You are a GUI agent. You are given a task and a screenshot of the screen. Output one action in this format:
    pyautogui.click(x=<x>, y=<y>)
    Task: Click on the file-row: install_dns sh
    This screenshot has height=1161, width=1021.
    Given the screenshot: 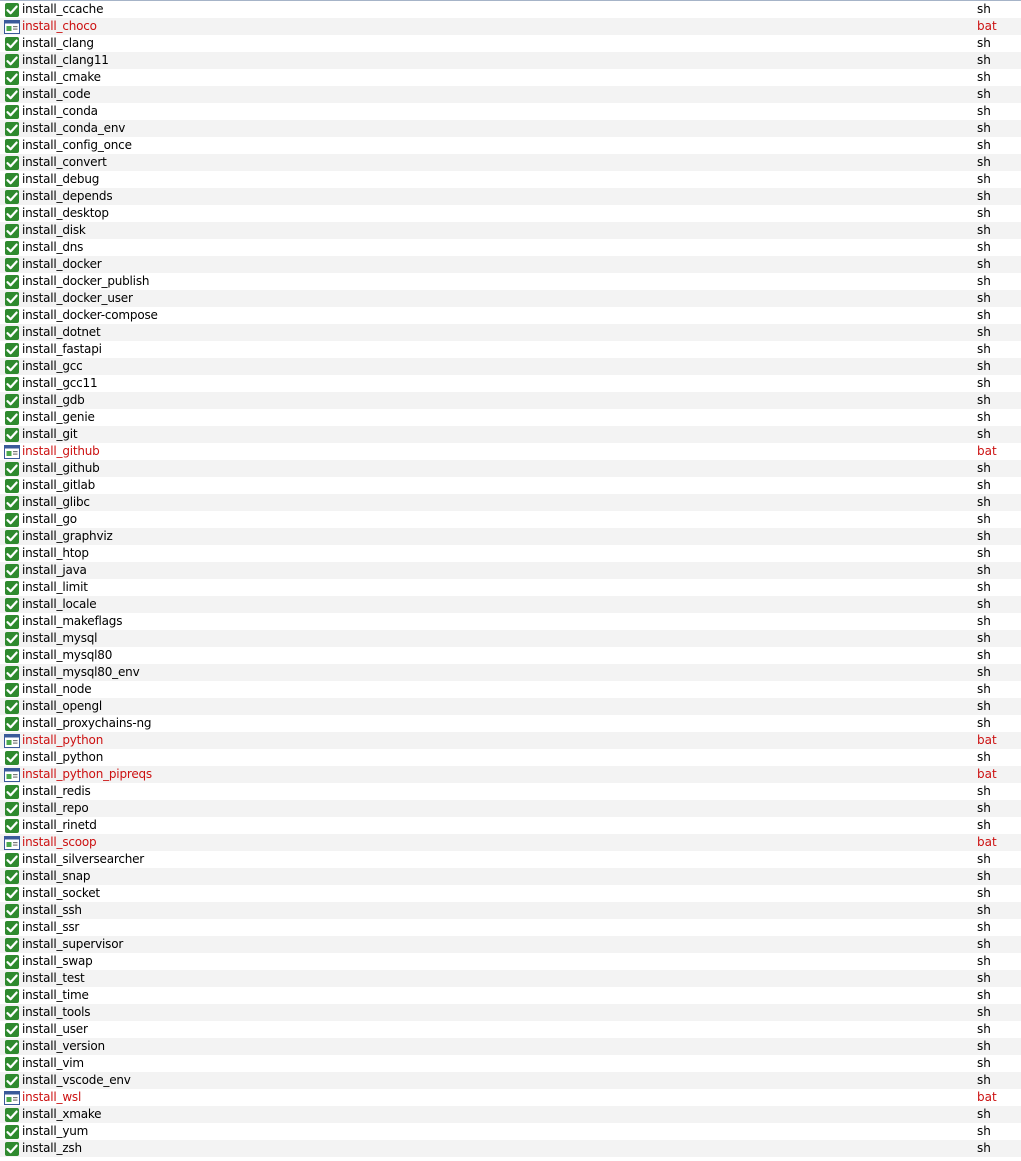 What is the action you would take?
    pyautogui.click(x=510, y=247)
    